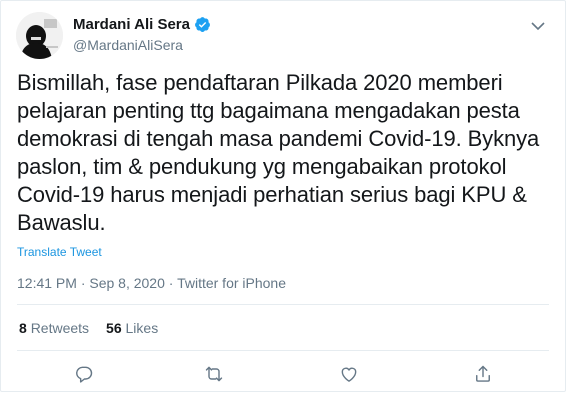 This screenshot has width=568, height=394. I want to click on retweets-count: 8, so click(23, 328).